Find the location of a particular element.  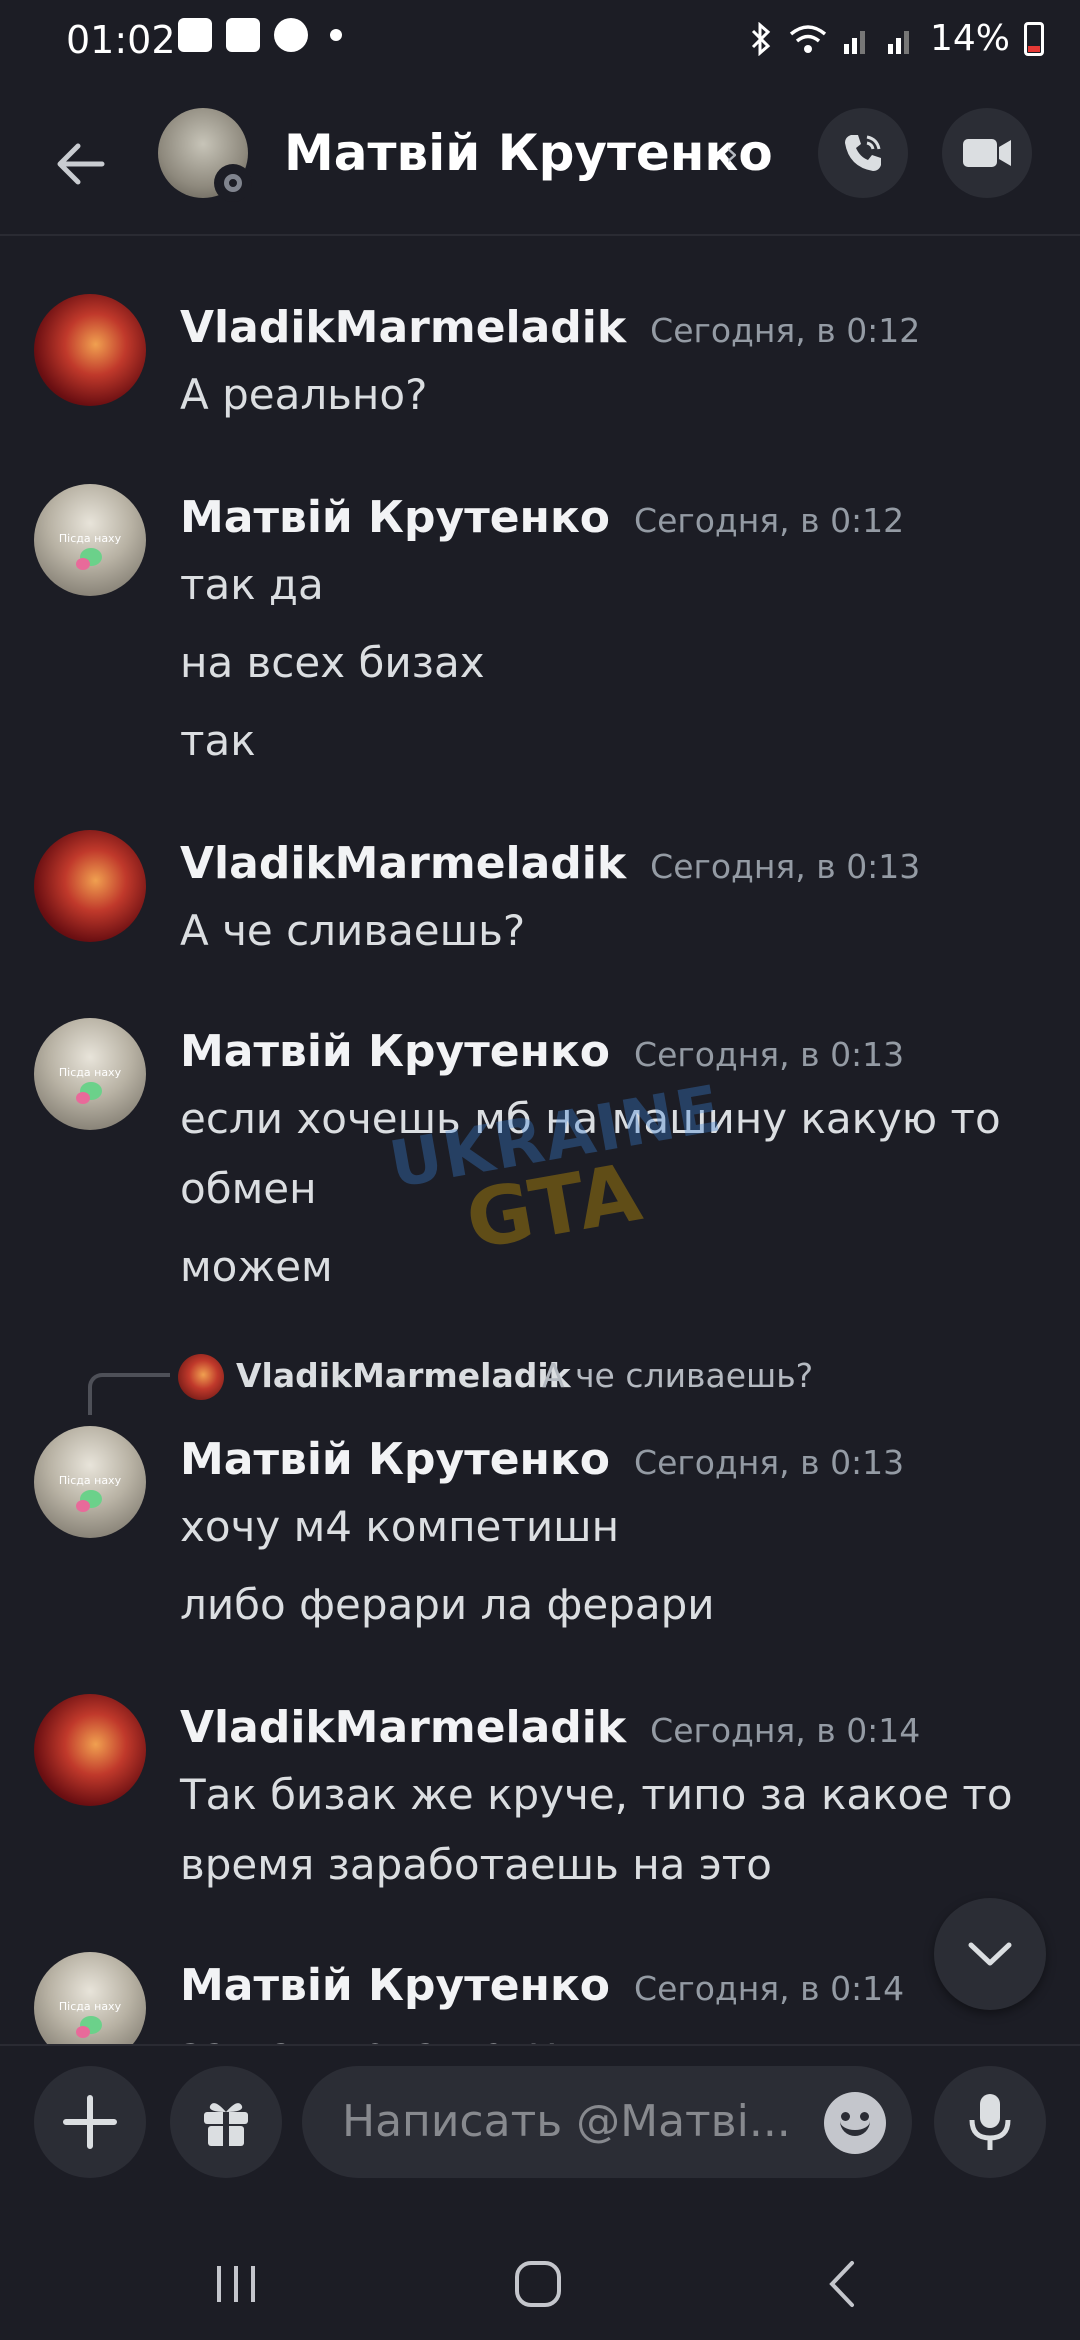

alert-icon is located at coordinates (243, 35).